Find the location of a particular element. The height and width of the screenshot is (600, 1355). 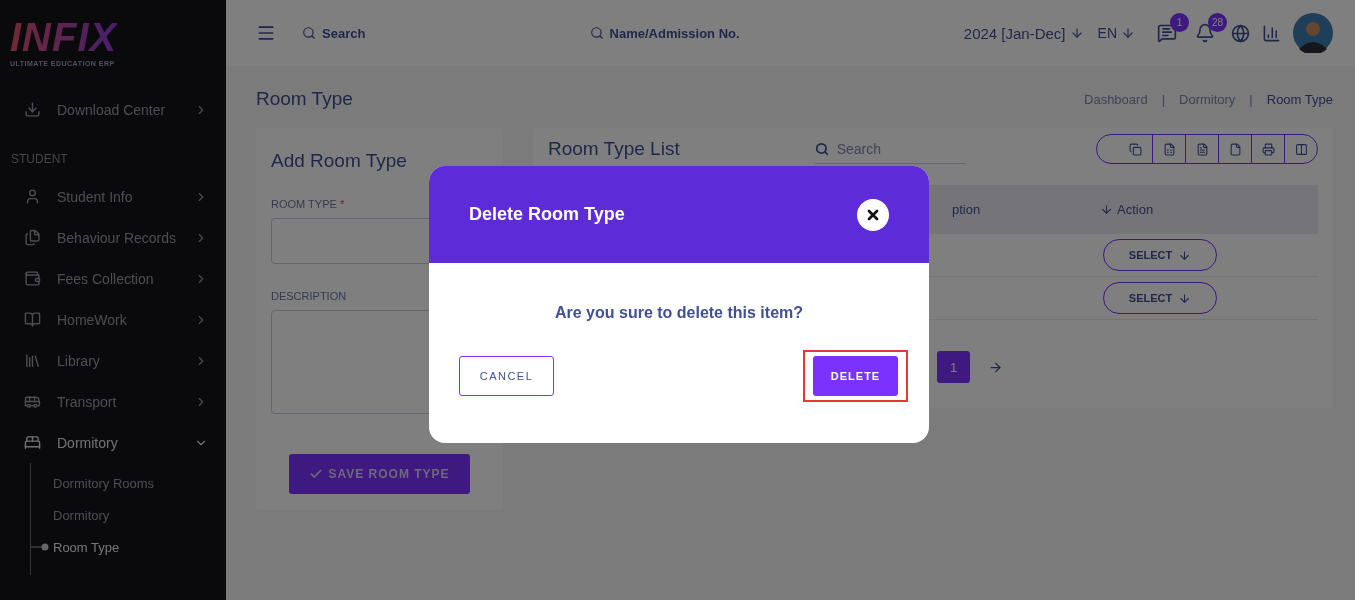

notification-badge: 28 is located at coordinates (1217, 22).